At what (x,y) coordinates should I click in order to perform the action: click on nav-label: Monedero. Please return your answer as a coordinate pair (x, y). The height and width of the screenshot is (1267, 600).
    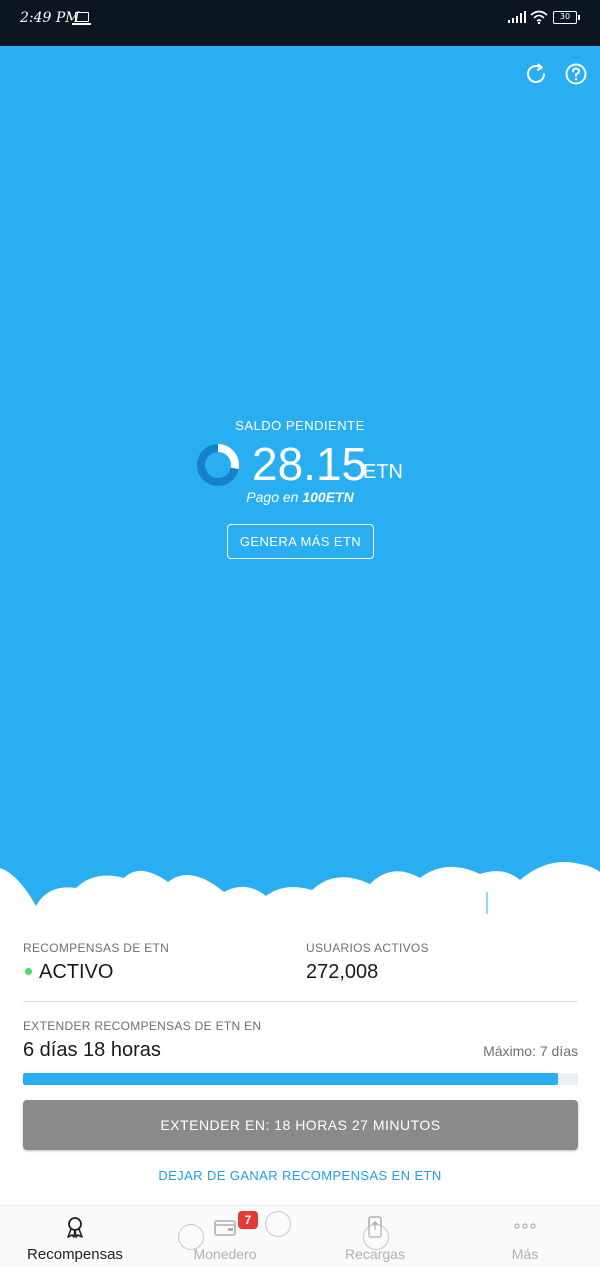
    Looking at the image, I should click on (225, 1254).